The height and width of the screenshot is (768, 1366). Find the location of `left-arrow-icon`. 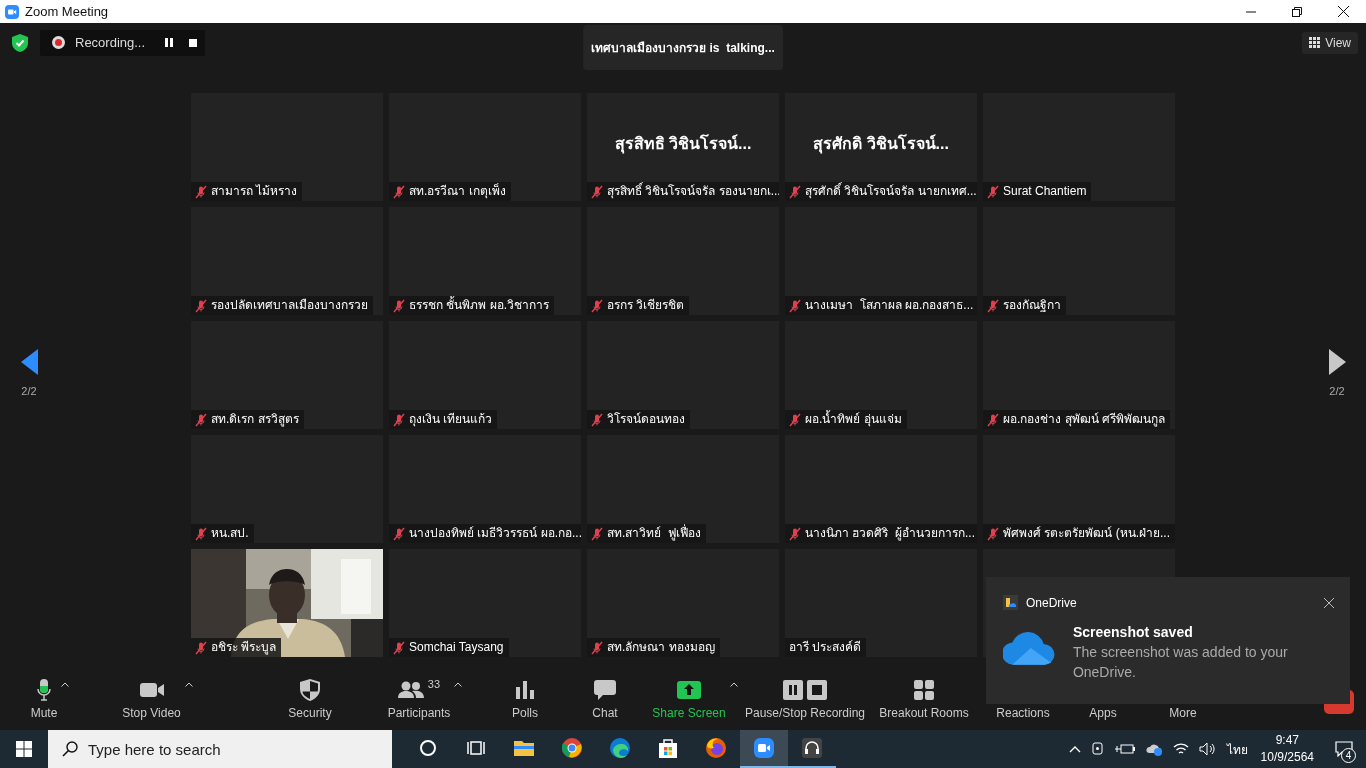

left-arrow-icon is located at coordinates (29, 362).